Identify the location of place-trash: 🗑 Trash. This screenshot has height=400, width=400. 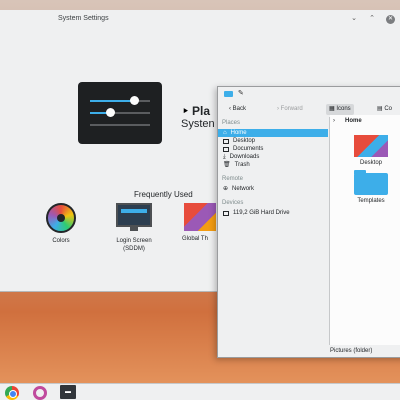
(272, 165).